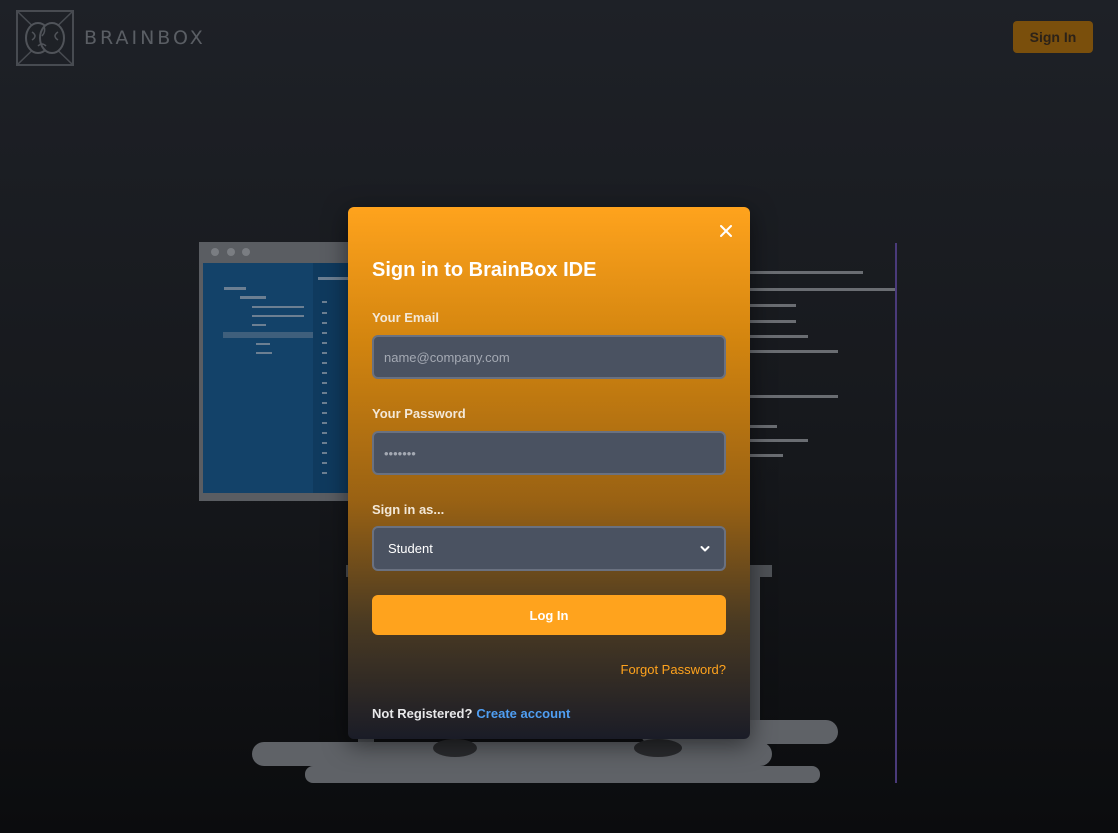  What do you see at coordinates (726, 231) in the screenshot?
I see `close-icon` at bounding box center [726, 231].